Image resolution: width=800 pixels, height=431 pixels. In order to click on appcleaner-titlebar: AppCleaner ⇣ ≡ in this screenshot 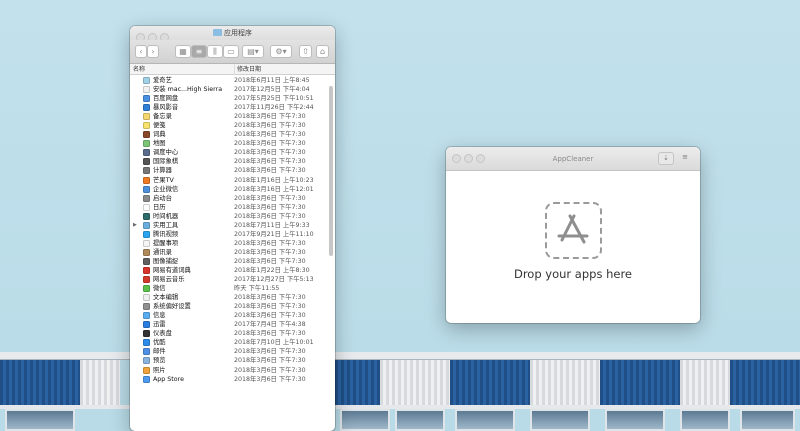, I will do `click(573, 159)`.